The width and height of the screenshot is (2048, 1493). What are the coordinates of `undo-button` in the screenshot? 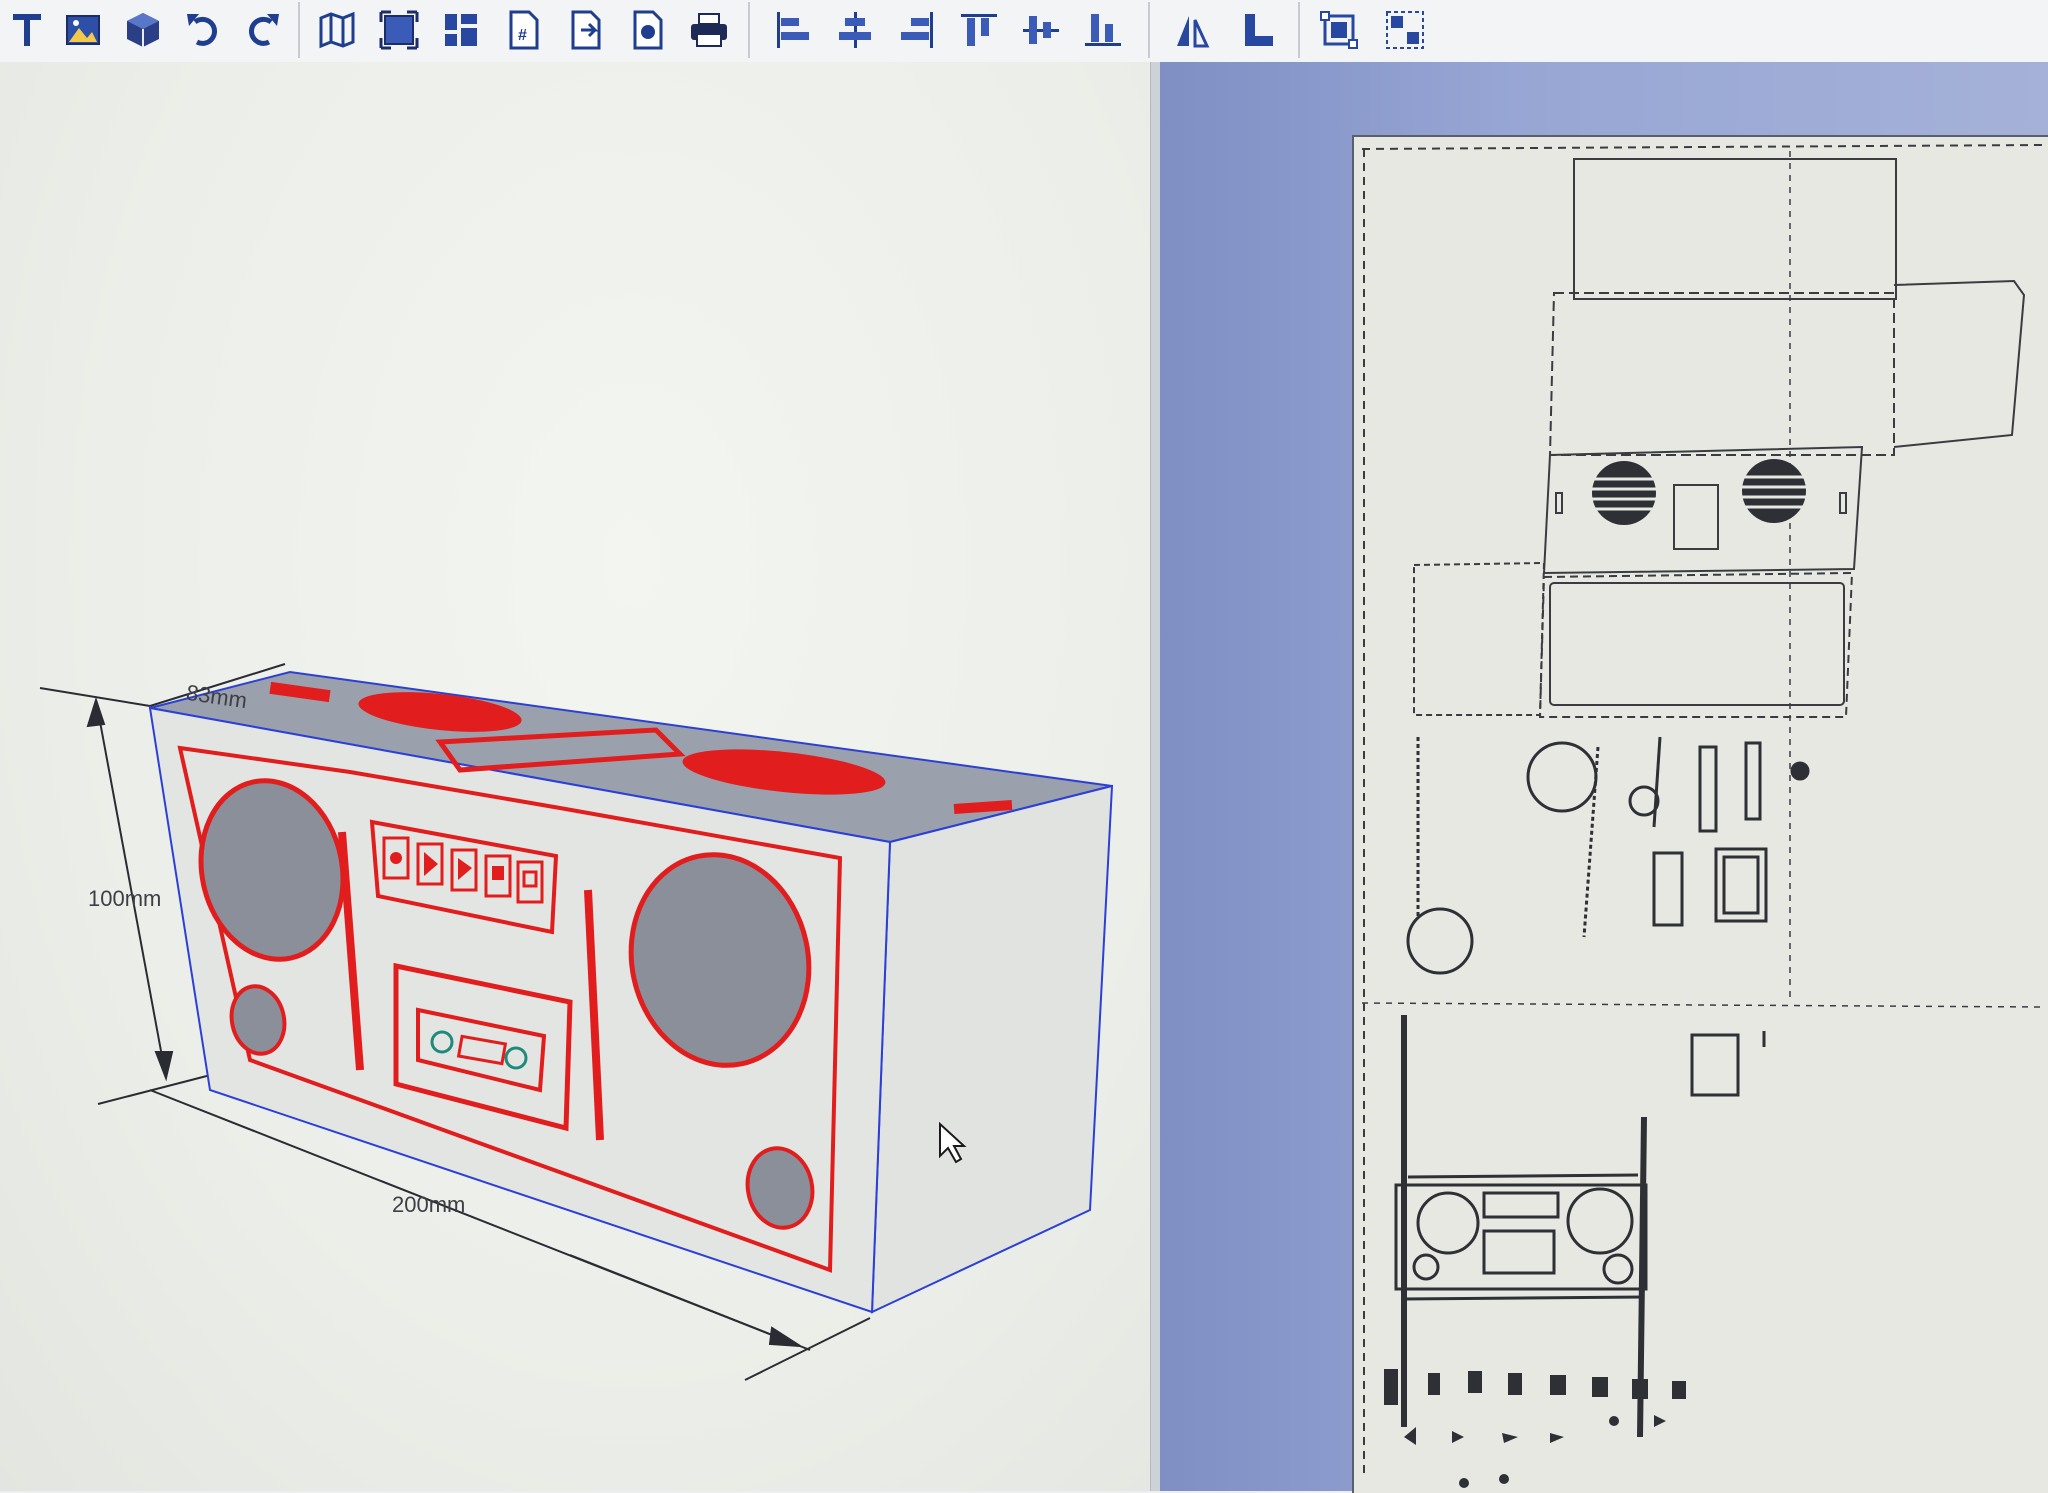 It's located at (203, 30).